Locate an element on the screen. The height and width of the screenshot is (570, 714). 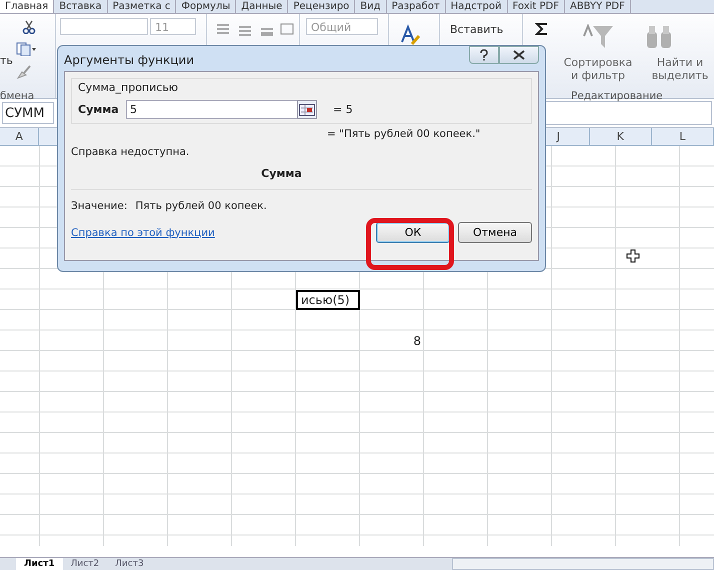
function-name: Сумма_прописью is located at coordinates (129, 87).